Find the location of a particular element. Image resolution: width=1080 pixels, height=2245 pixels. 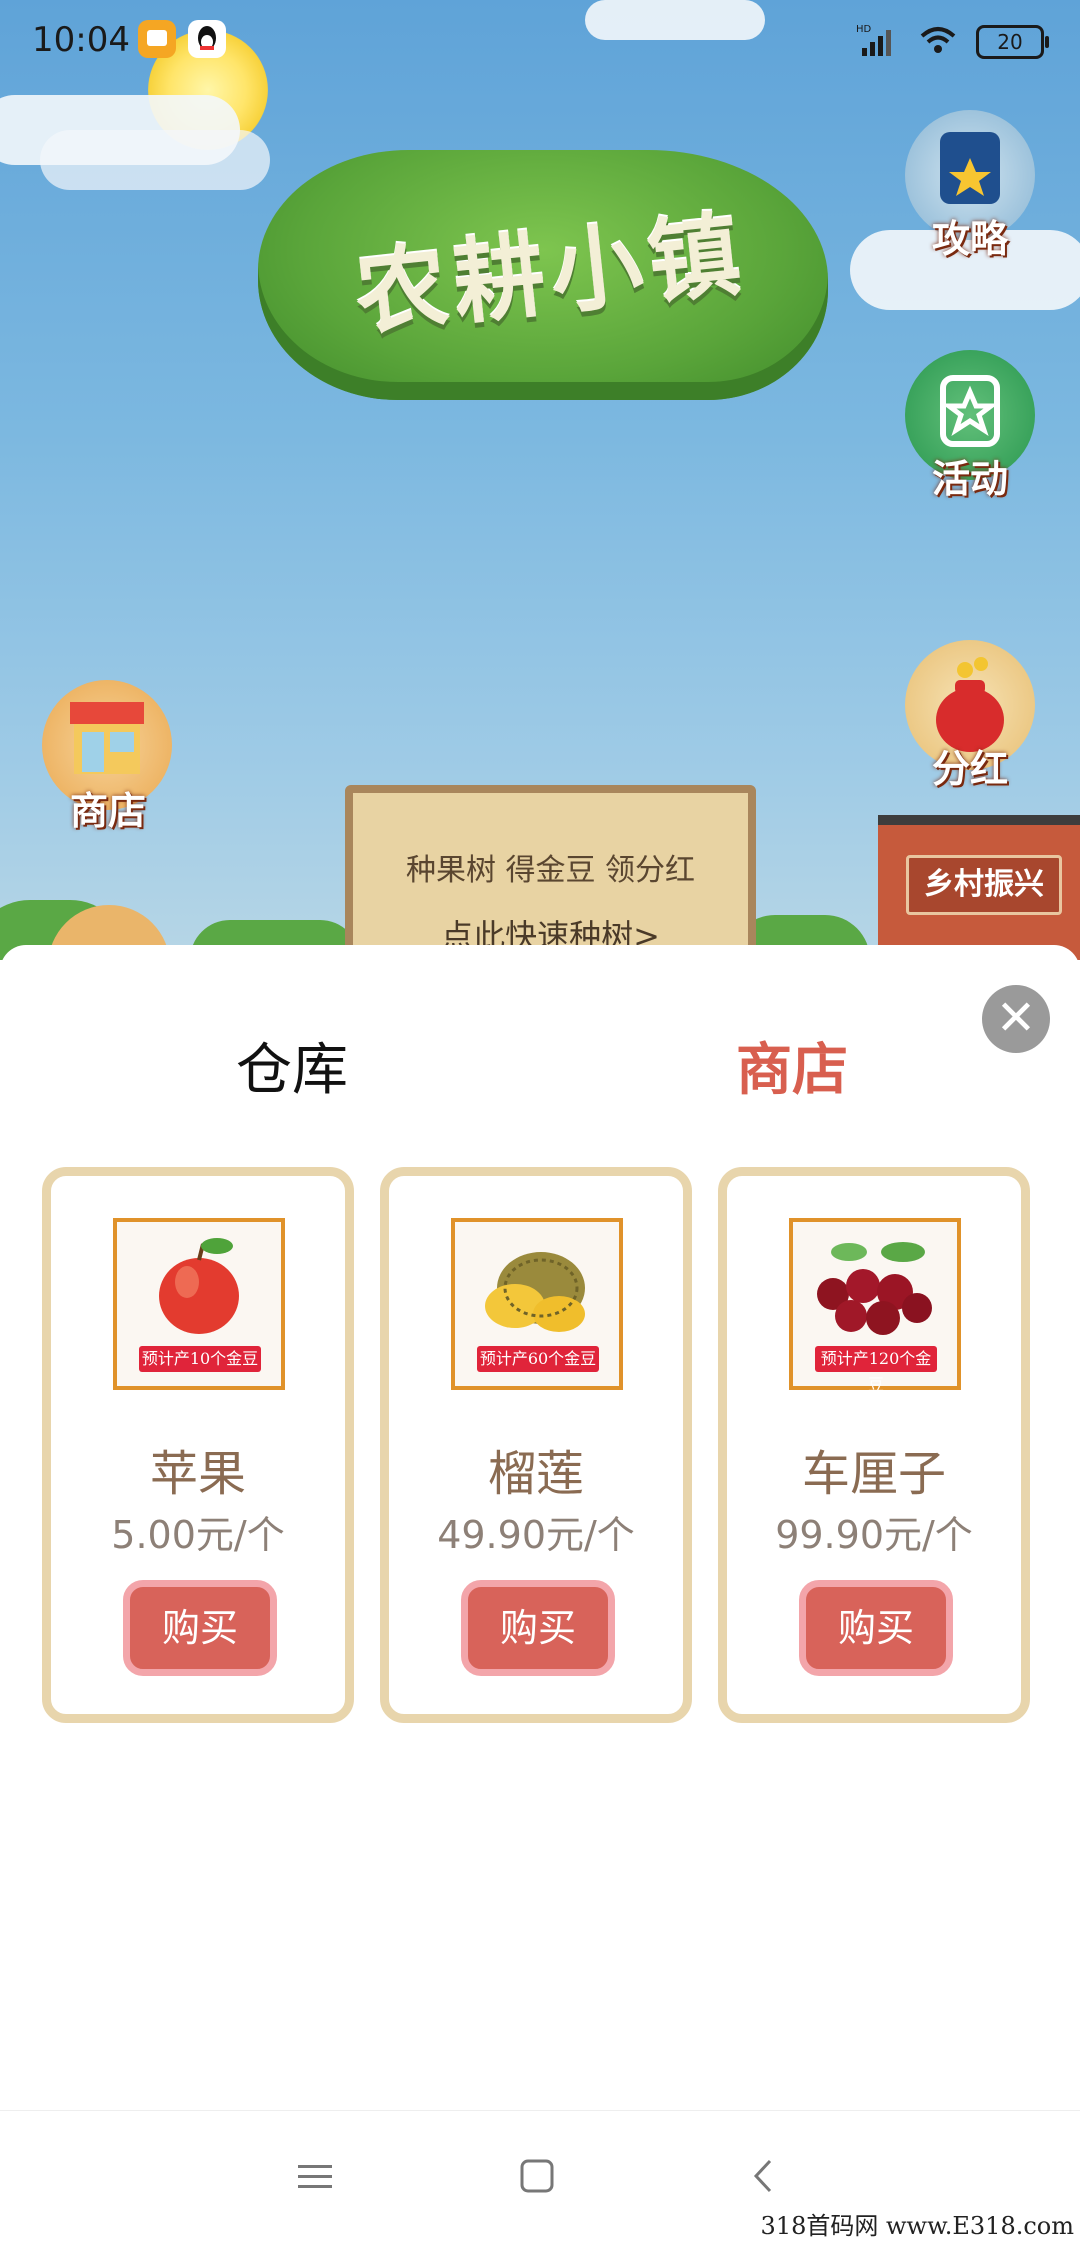

close-icon: ✕ is located at coordinates (1016, 1018).